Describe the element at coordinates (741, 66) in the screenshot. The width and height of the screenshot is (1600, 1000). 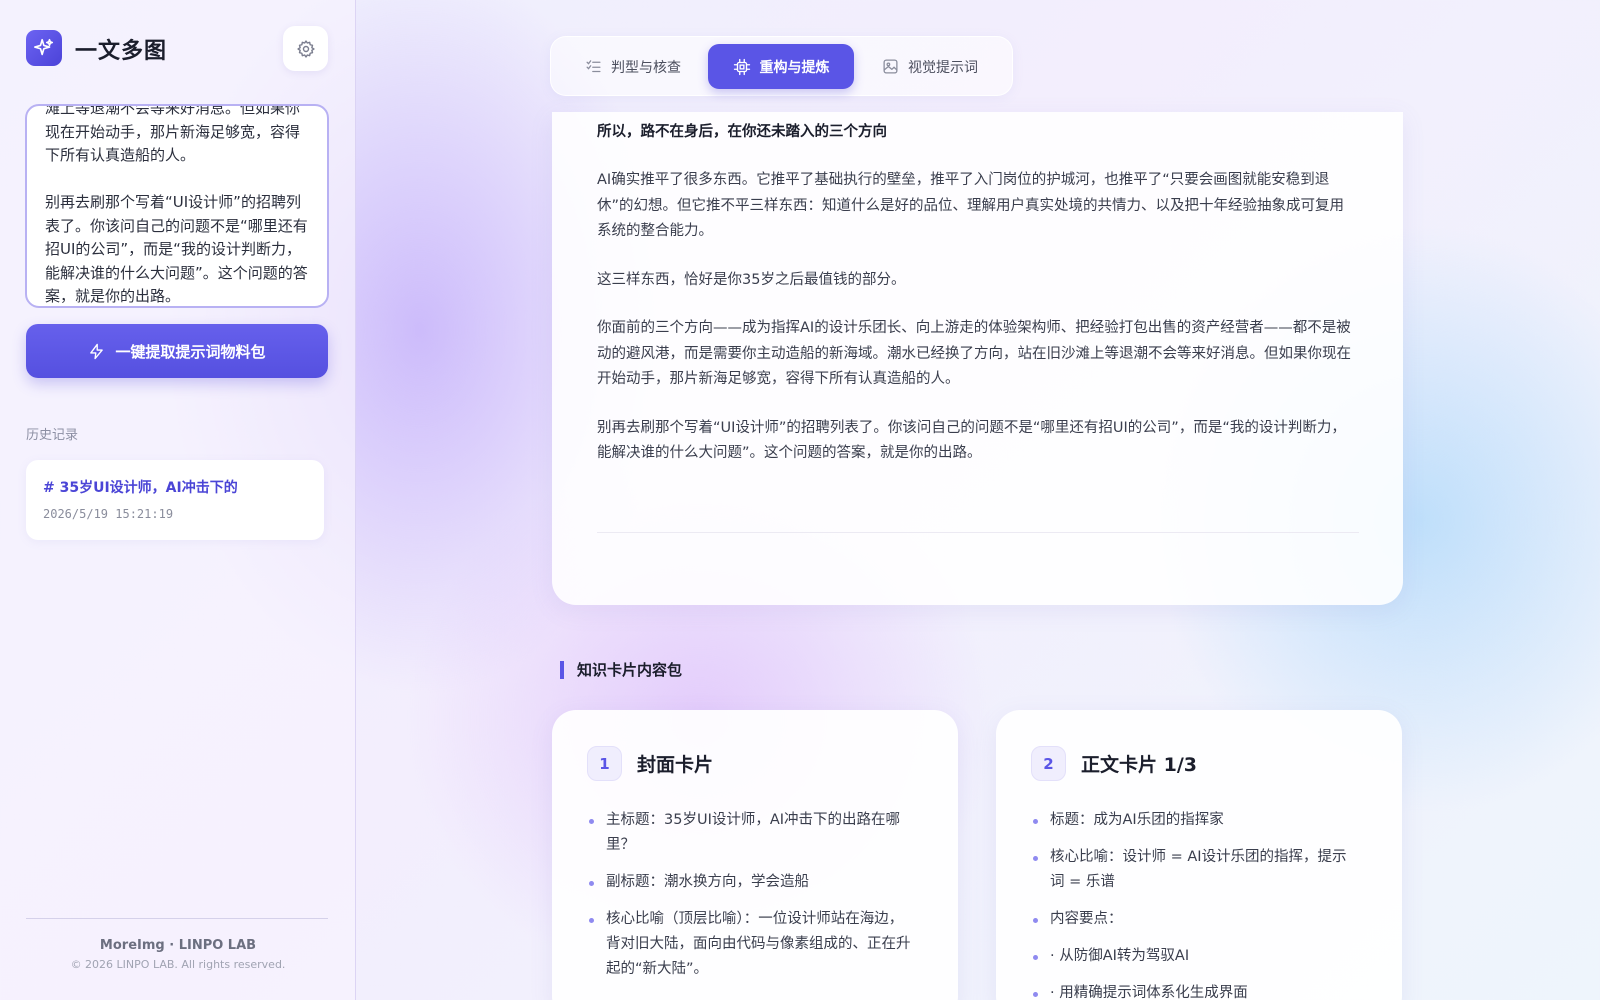
I see `cpu-icon` at that location.